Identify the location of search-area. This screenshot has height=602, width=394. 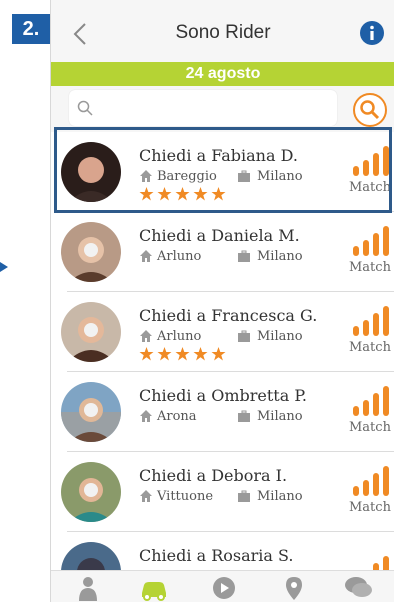
(222, 109).